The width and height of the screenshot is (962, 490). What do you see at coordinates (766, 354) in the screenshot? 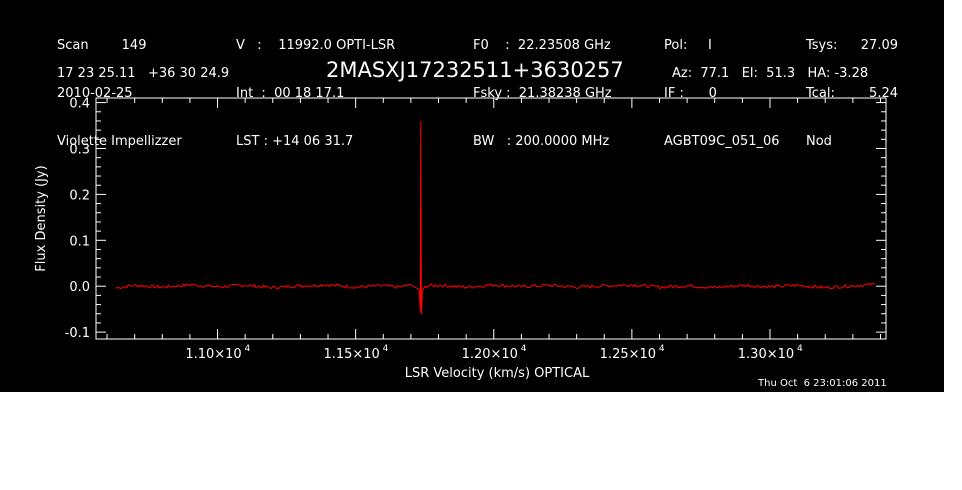
I see `x-tick-label: 1.30×10` at bounding box center [766, 354].